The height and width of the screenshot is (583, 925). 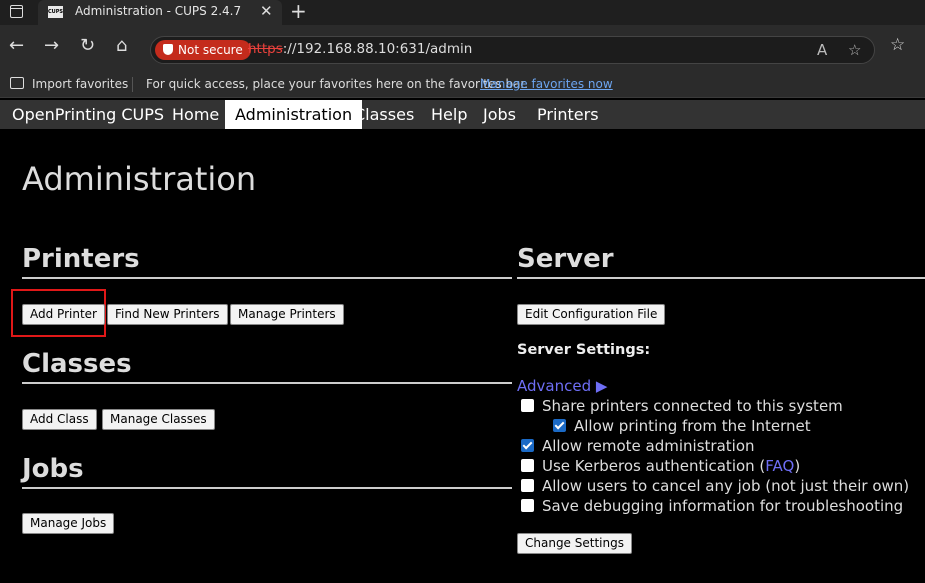 I want to click on jobs-divider, so click(x=267, y=488).